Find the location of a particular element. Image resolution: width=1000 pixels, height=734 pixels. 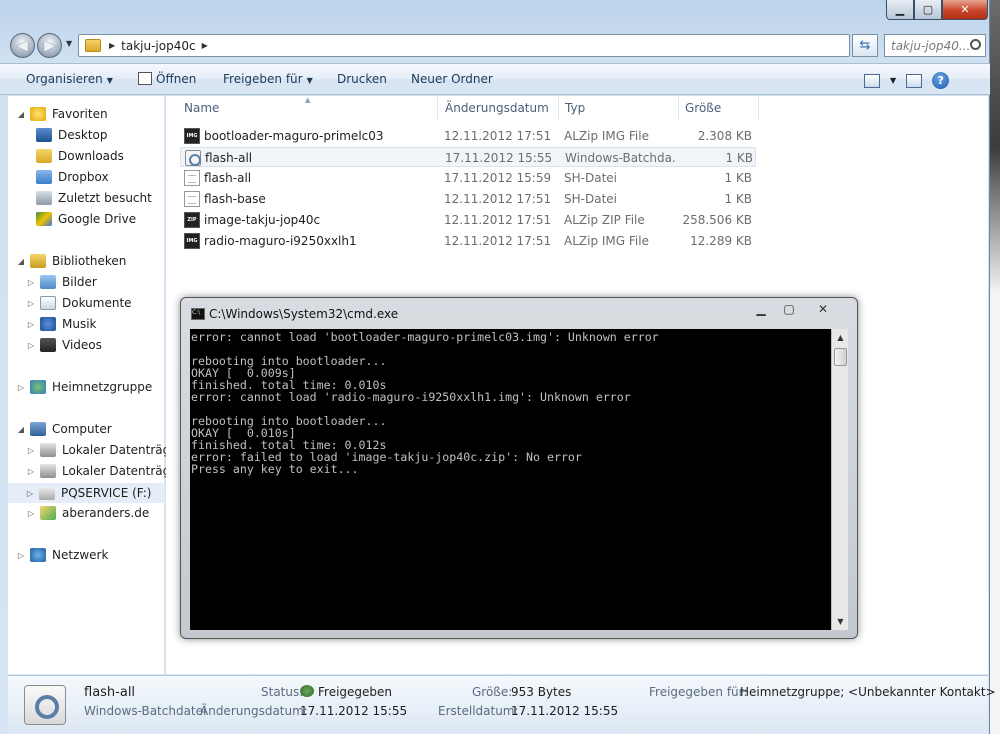

console-scrollbar: ▲ ▼ is located at coordinates (839, 479).